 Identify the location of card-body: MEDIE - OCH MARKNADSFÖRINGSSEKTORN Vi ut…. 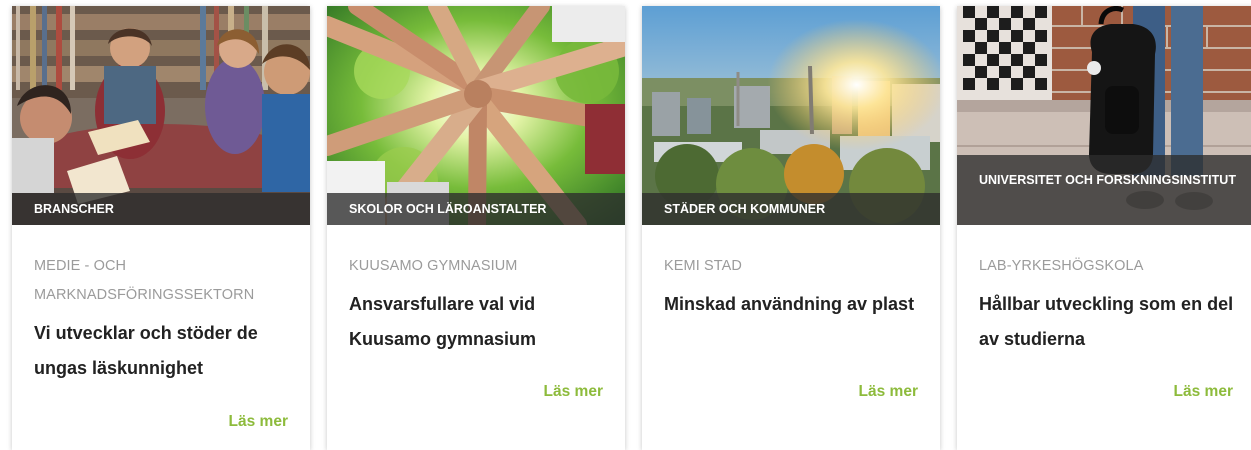
(161, 337).